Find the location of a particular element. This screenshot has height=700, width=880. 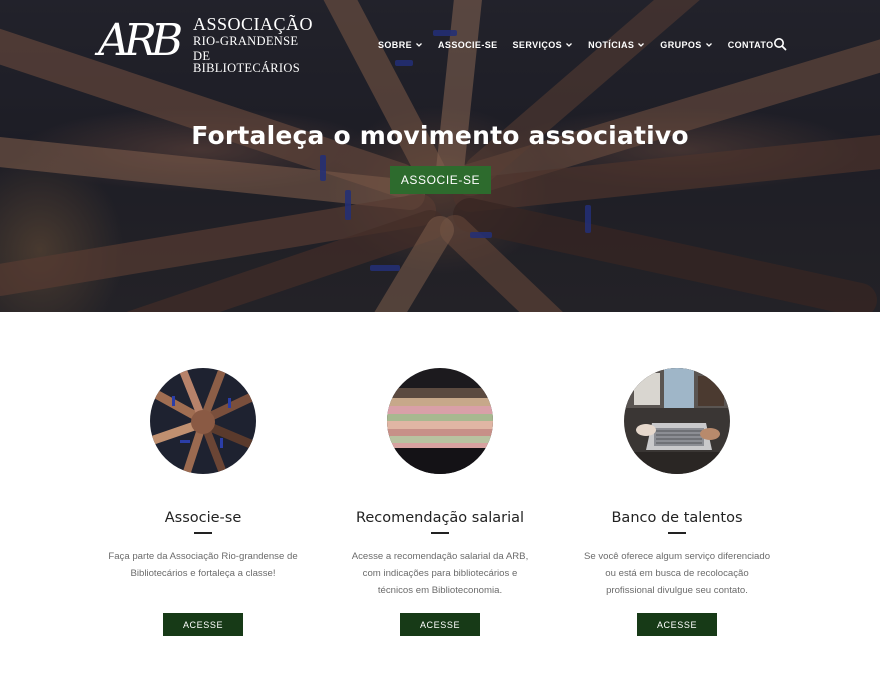

card-description-line: ou está em busca de recolocação is located at coordinates (677, 573).